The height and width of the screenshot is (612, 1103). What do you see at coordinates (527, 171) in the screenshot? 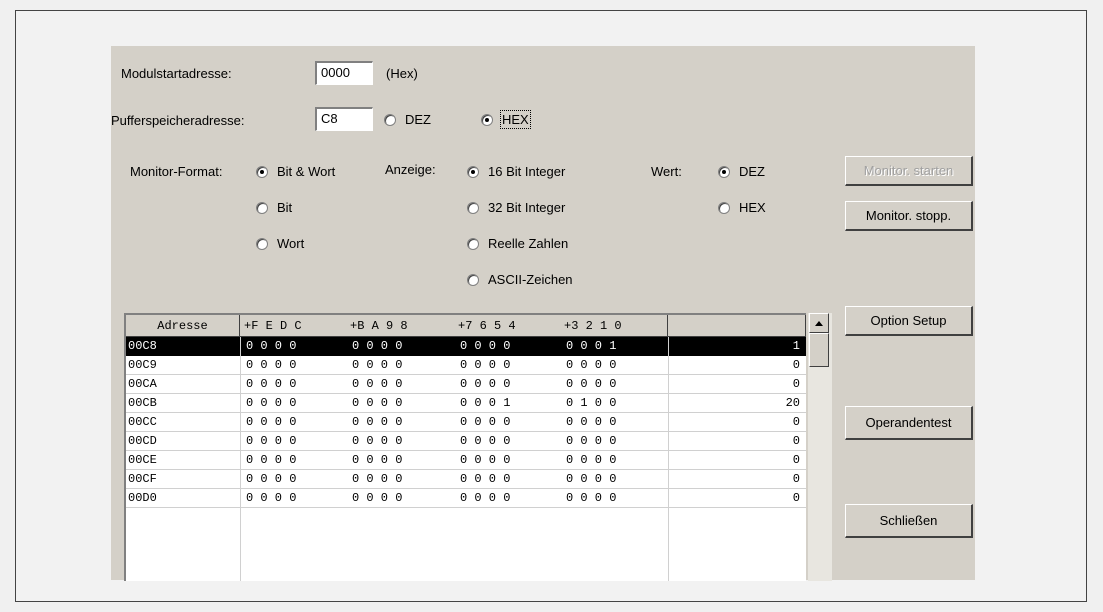
I see `anzeige-option-label: 16 Bit Integer` at bounding box center [527, 171].